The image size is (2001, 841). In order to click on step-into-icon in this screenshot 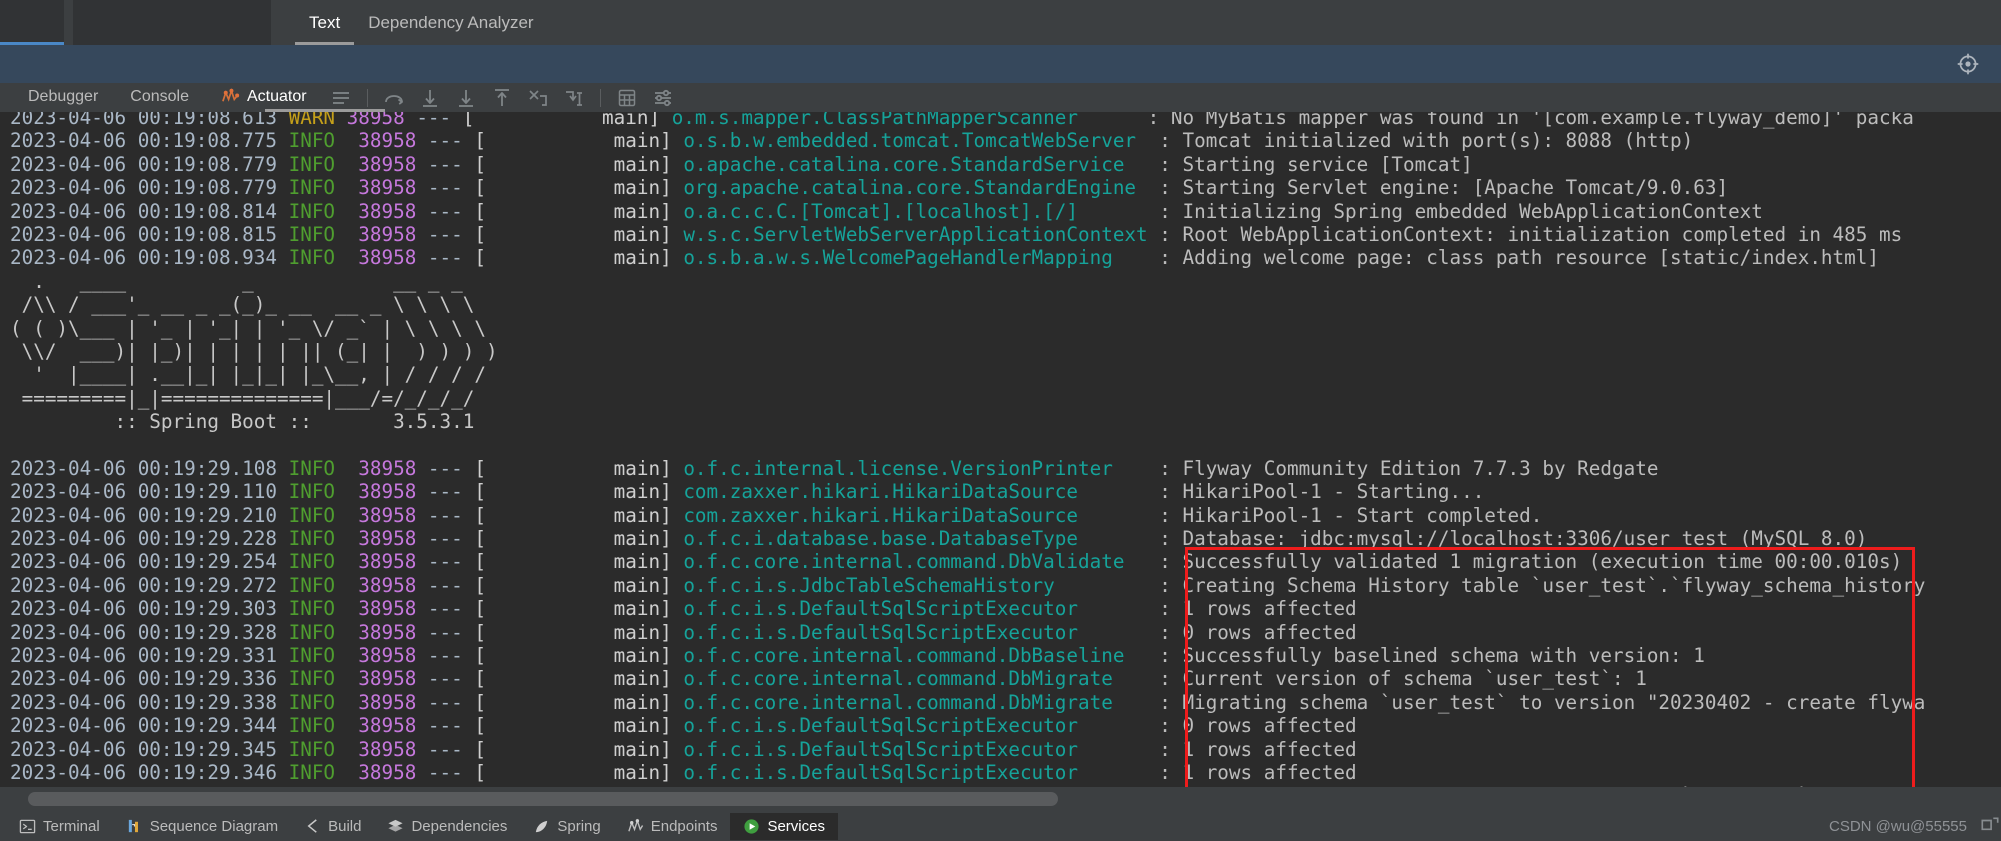, I will do `click(430, 98)`.